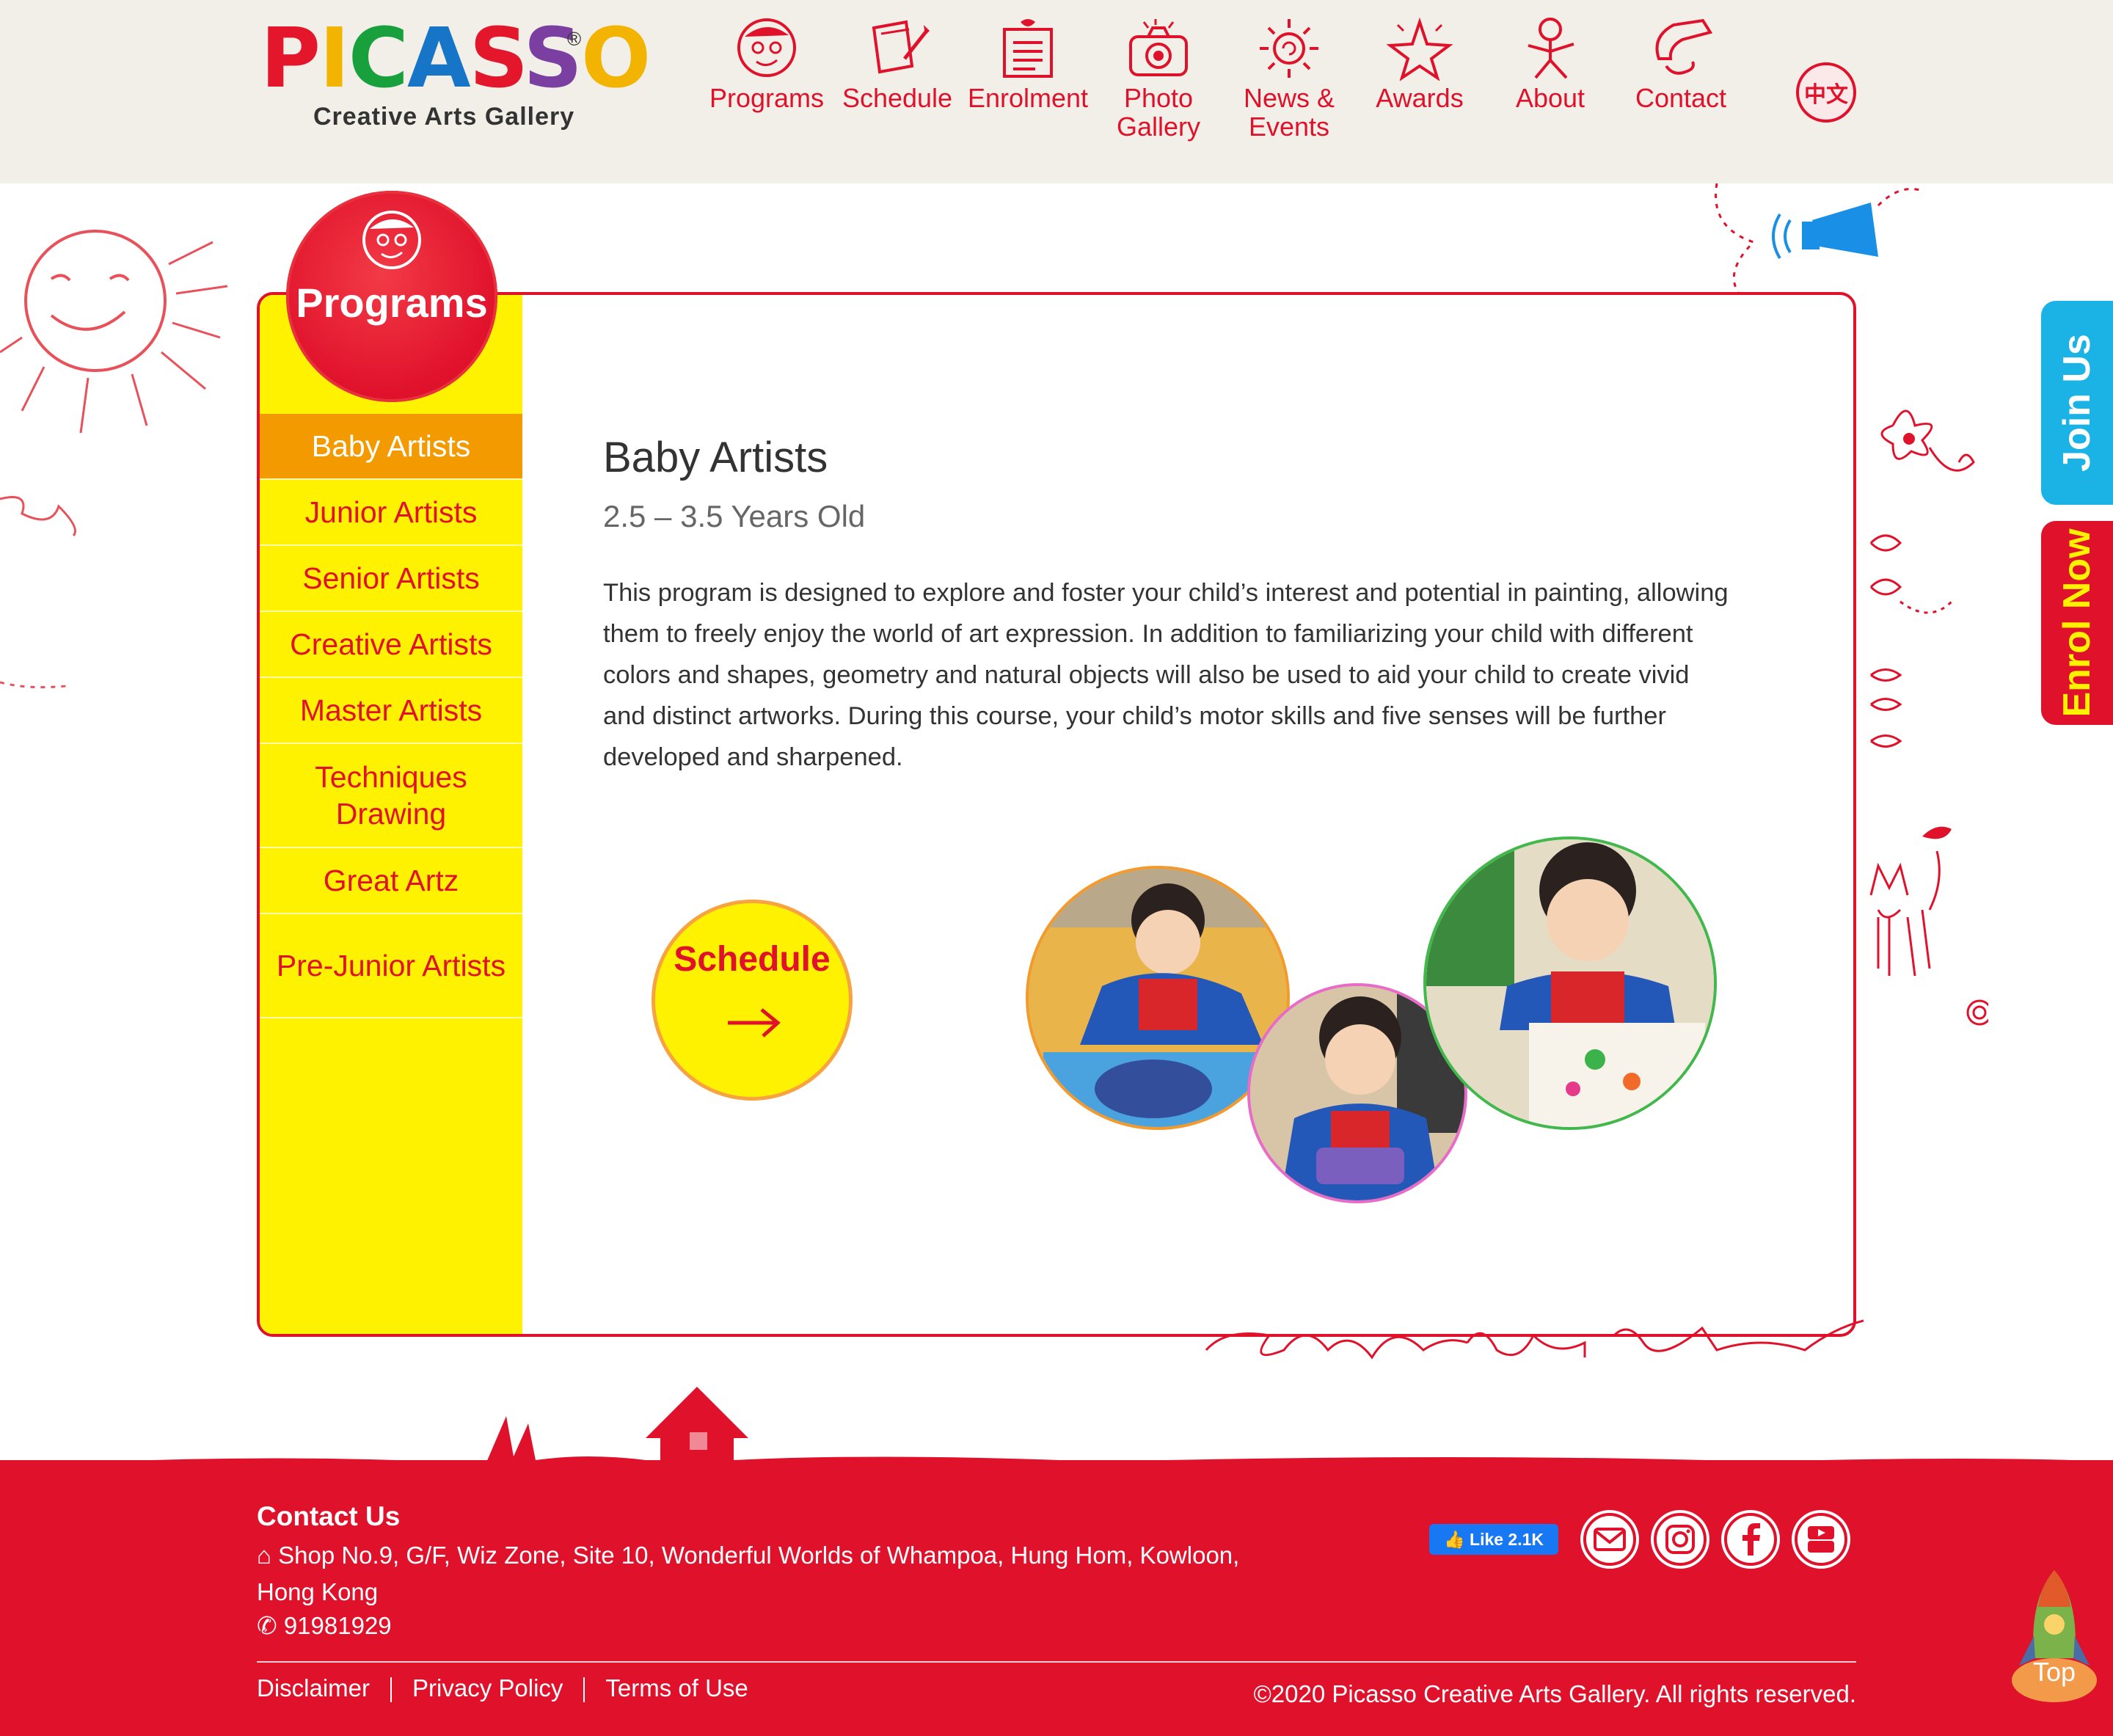  Describe the element at coordinates (1289, 48) in the screenshot. I see `sun-icon` at that location.